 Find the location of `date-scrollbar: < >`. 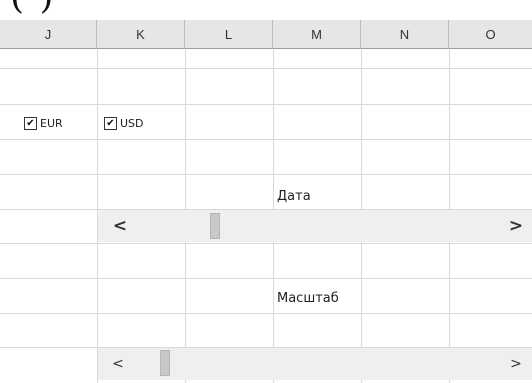

date-scrollbar: < > is located at coordinates (315, 226).